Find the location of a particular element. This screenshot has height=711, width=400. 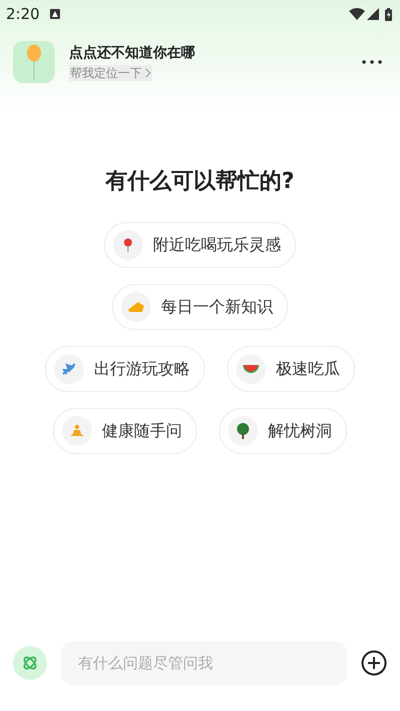

assistant-button is located at coordinates (30, 663).